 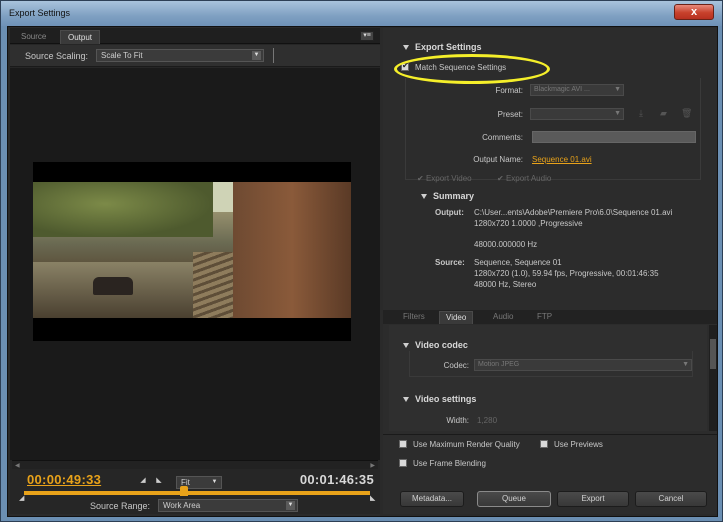 I want to click on codec-dropdown: Motion JPEG ▼, so click(x=583, y=365).